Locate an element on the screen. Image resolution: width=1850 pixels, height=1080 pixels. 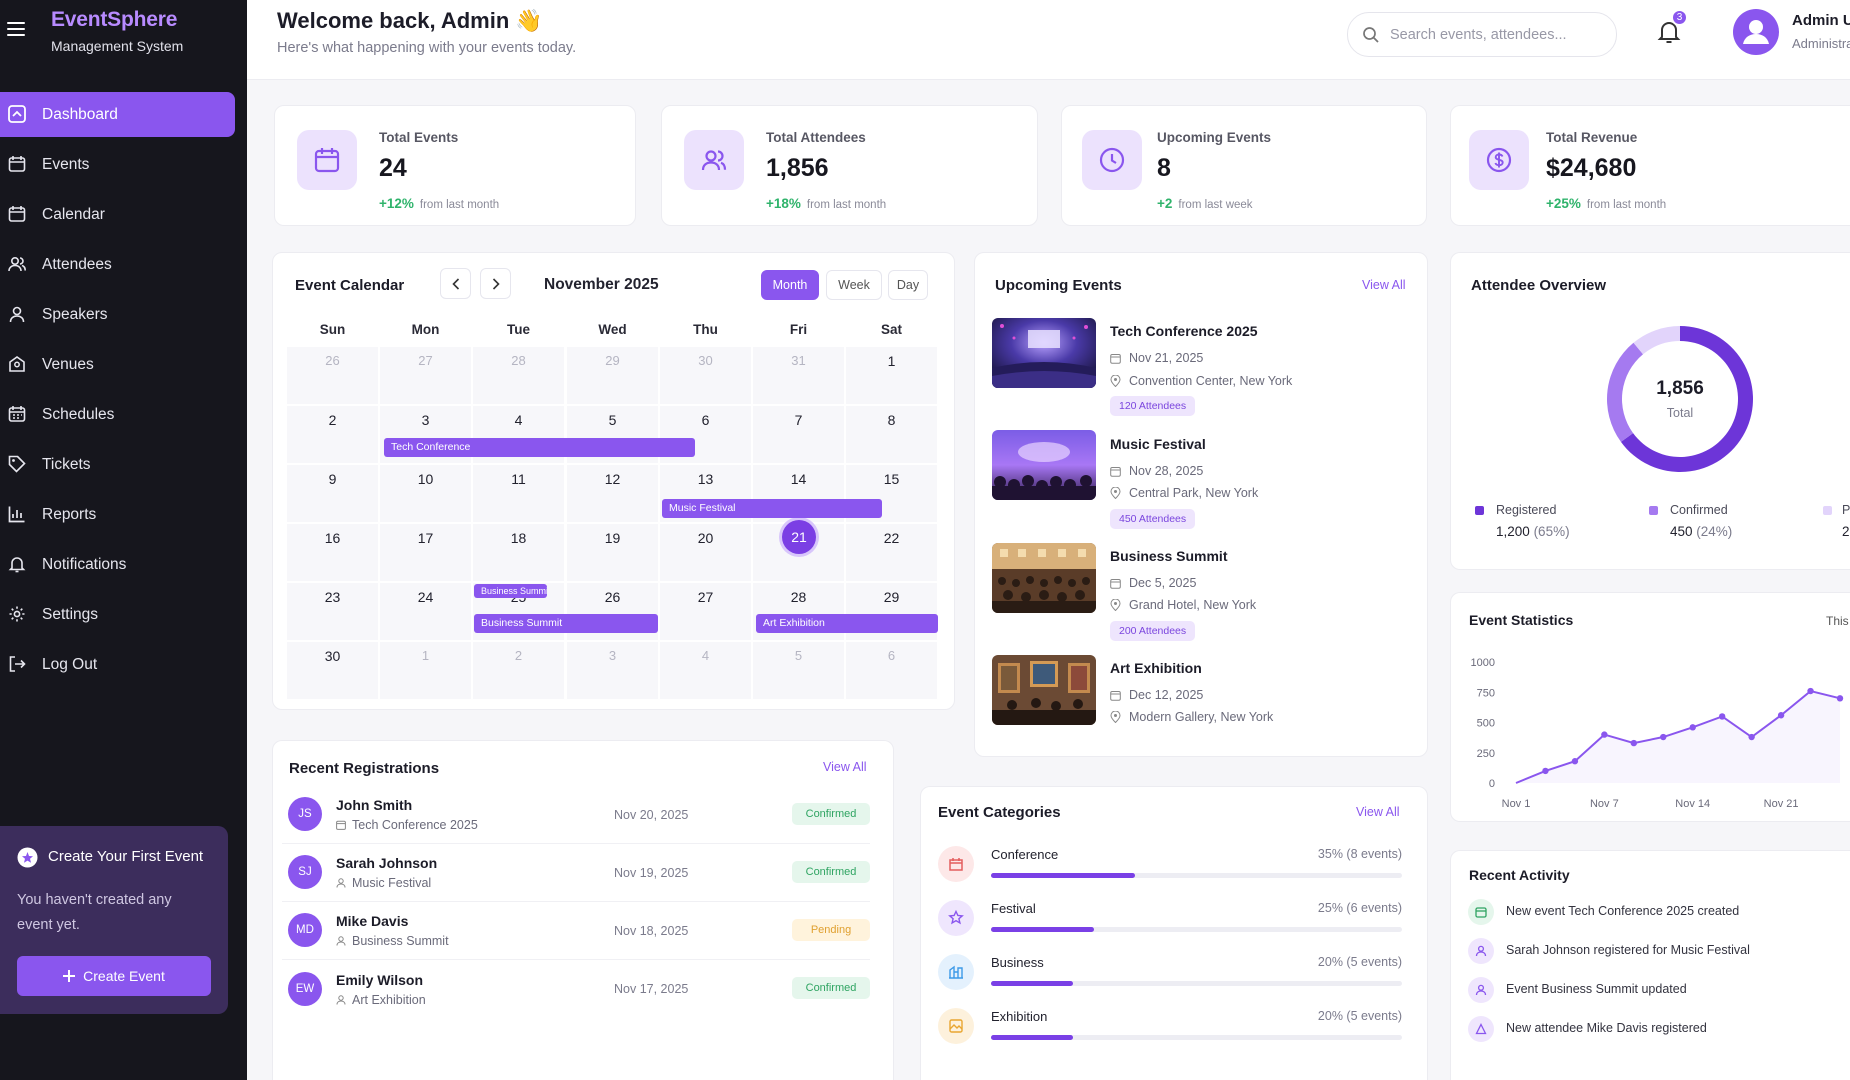
calendar-day: 22 is located at coordinates (891, 538).